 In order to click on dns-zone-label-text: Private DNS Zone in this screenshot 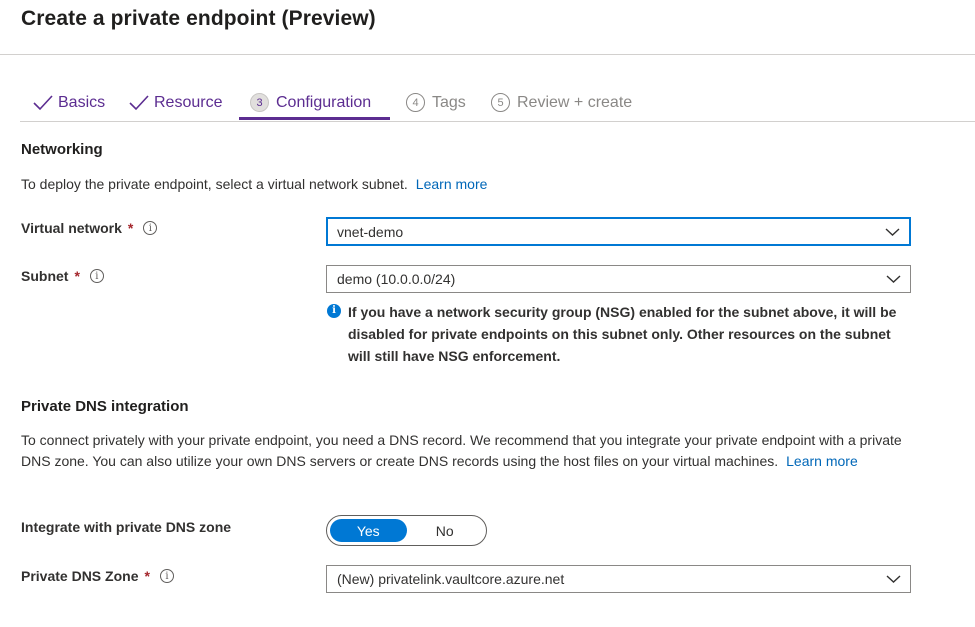, I will do `click(80, 576)`.